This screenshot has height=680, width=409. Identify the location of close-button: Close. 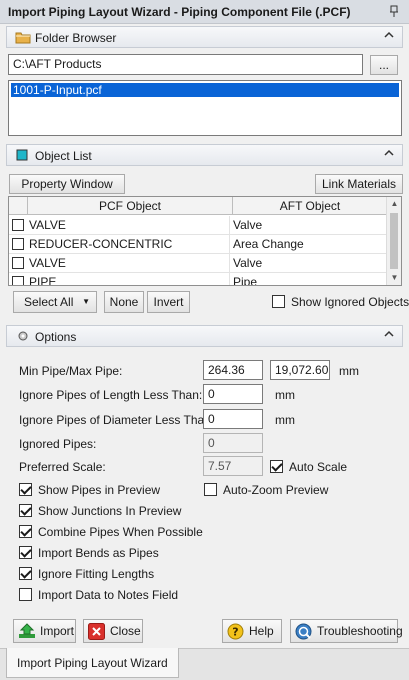
(113, 631).